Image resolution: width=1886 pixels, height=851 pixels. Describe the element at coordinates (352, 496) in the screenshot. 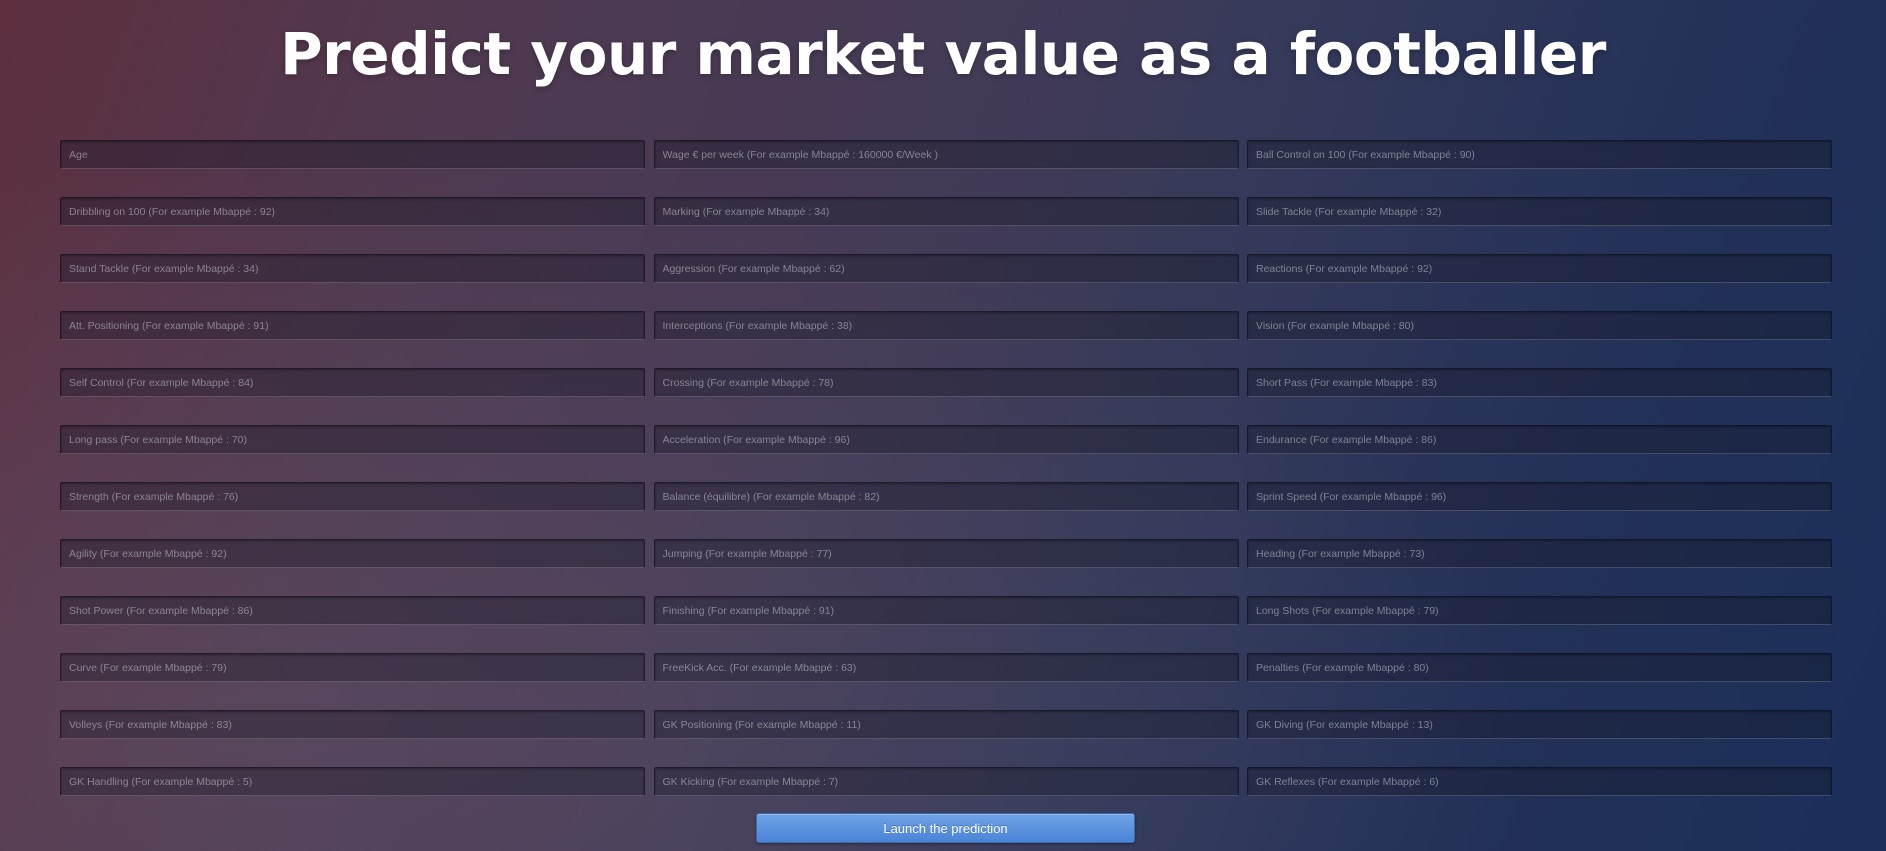

I see `strength-input` at that location.